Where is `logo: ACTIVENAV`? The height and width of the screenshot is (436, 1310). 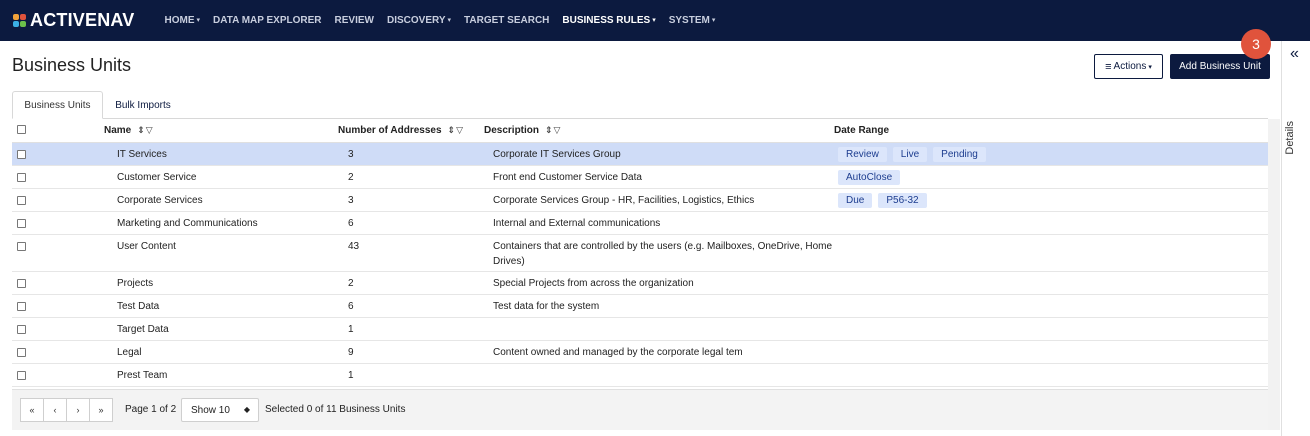 logo: ACTIVENAV is located at coordinates (73, 20).